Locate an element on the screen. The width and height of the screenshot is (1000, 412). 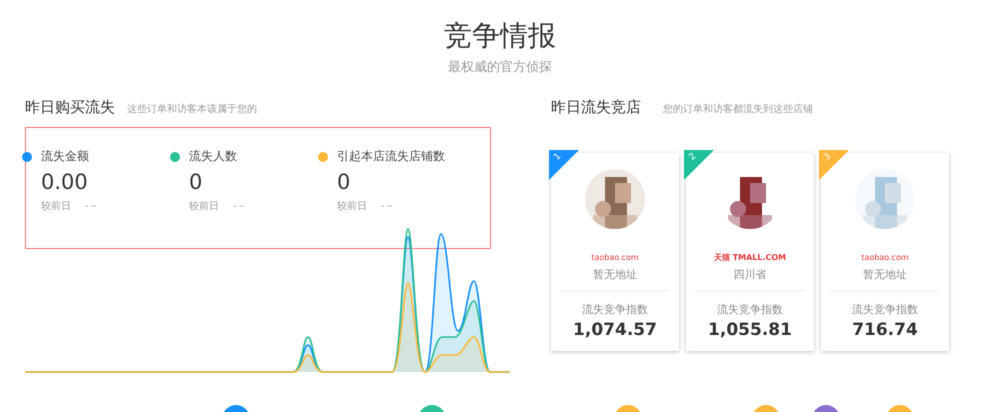
store-card: 2 天猫 TMALL.COM 四川省 流失竞争指数 1,055.81 is located at coordinates (750, 252).